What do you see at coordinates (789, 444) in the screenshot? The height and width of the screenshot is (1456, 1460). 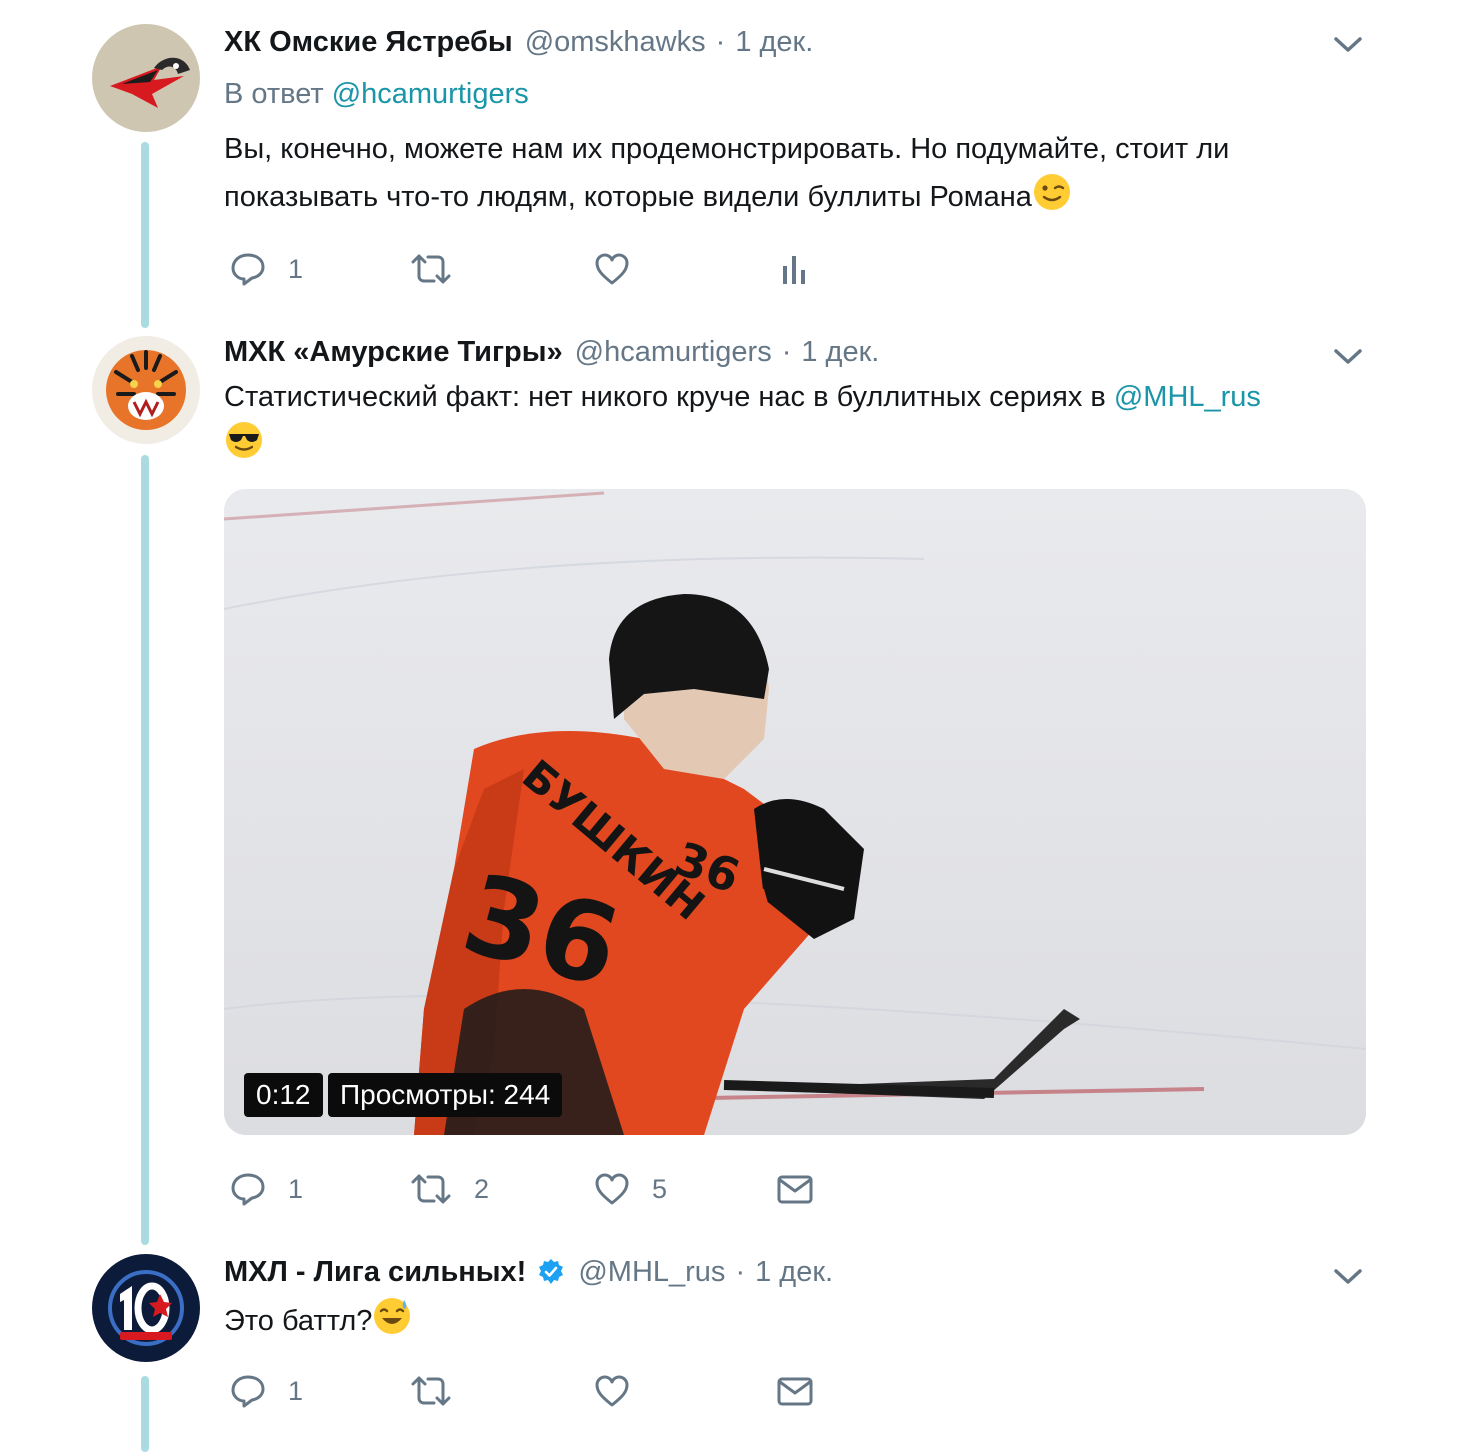 I see `tweet-text-line` at bounding box center [789, 444].